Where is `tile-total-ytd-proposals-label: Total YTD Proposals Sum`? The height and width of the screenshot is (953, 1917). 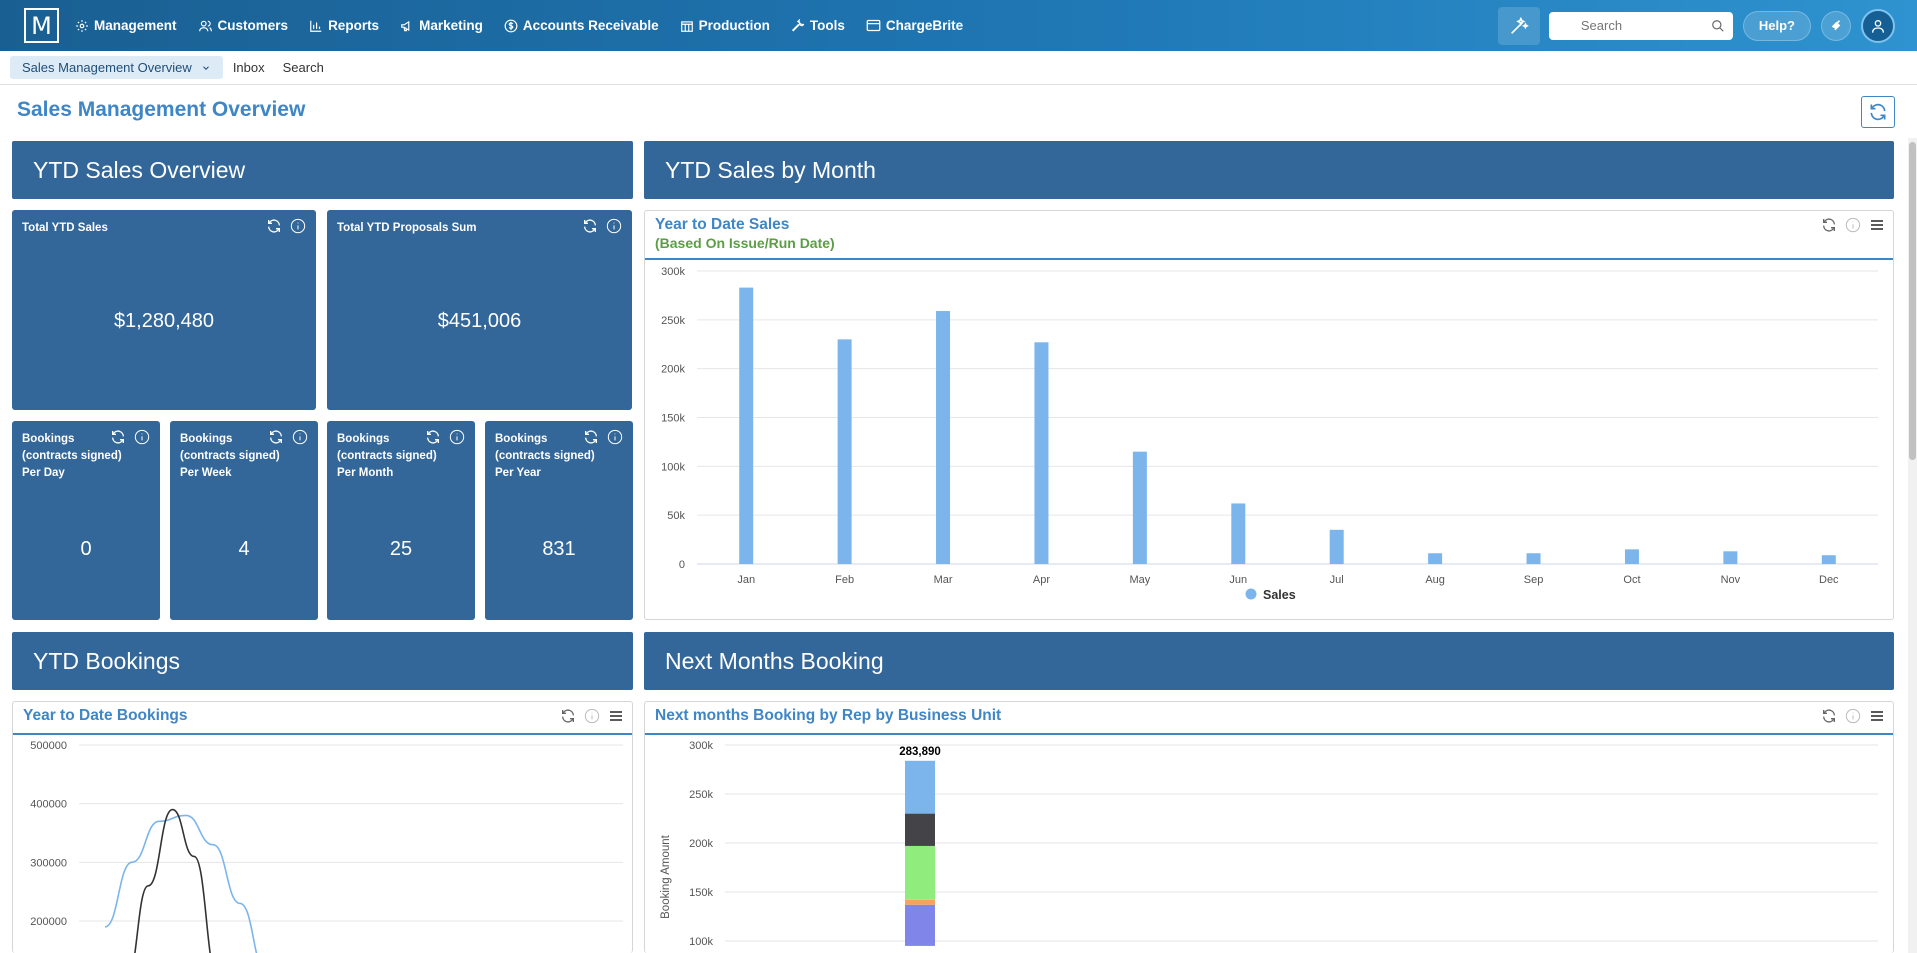 tile-total-ytd-proposals-label: Total YTD Proposals Sum is located at coordinates (407, 228).